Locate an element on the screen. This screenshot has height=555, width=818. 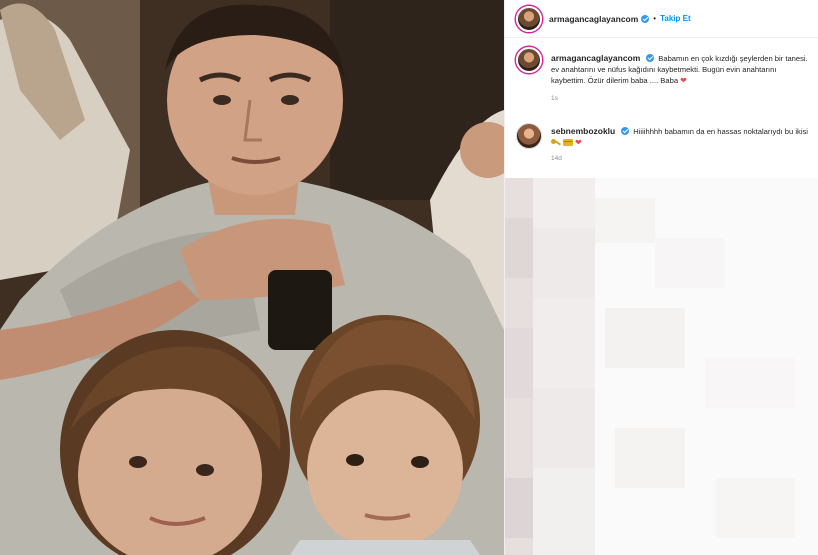
id-card-emoji-icon is located at coordinates (568, 142).